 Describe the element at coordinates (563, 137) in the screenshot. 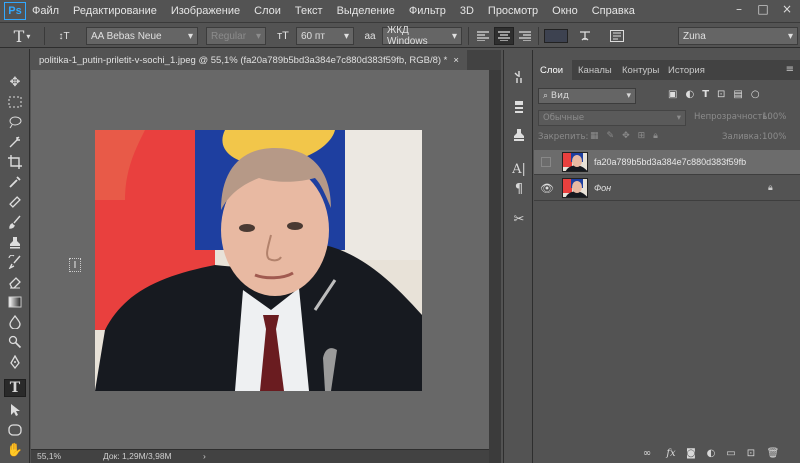

I see `lock-label: Закрепить:` at that location.